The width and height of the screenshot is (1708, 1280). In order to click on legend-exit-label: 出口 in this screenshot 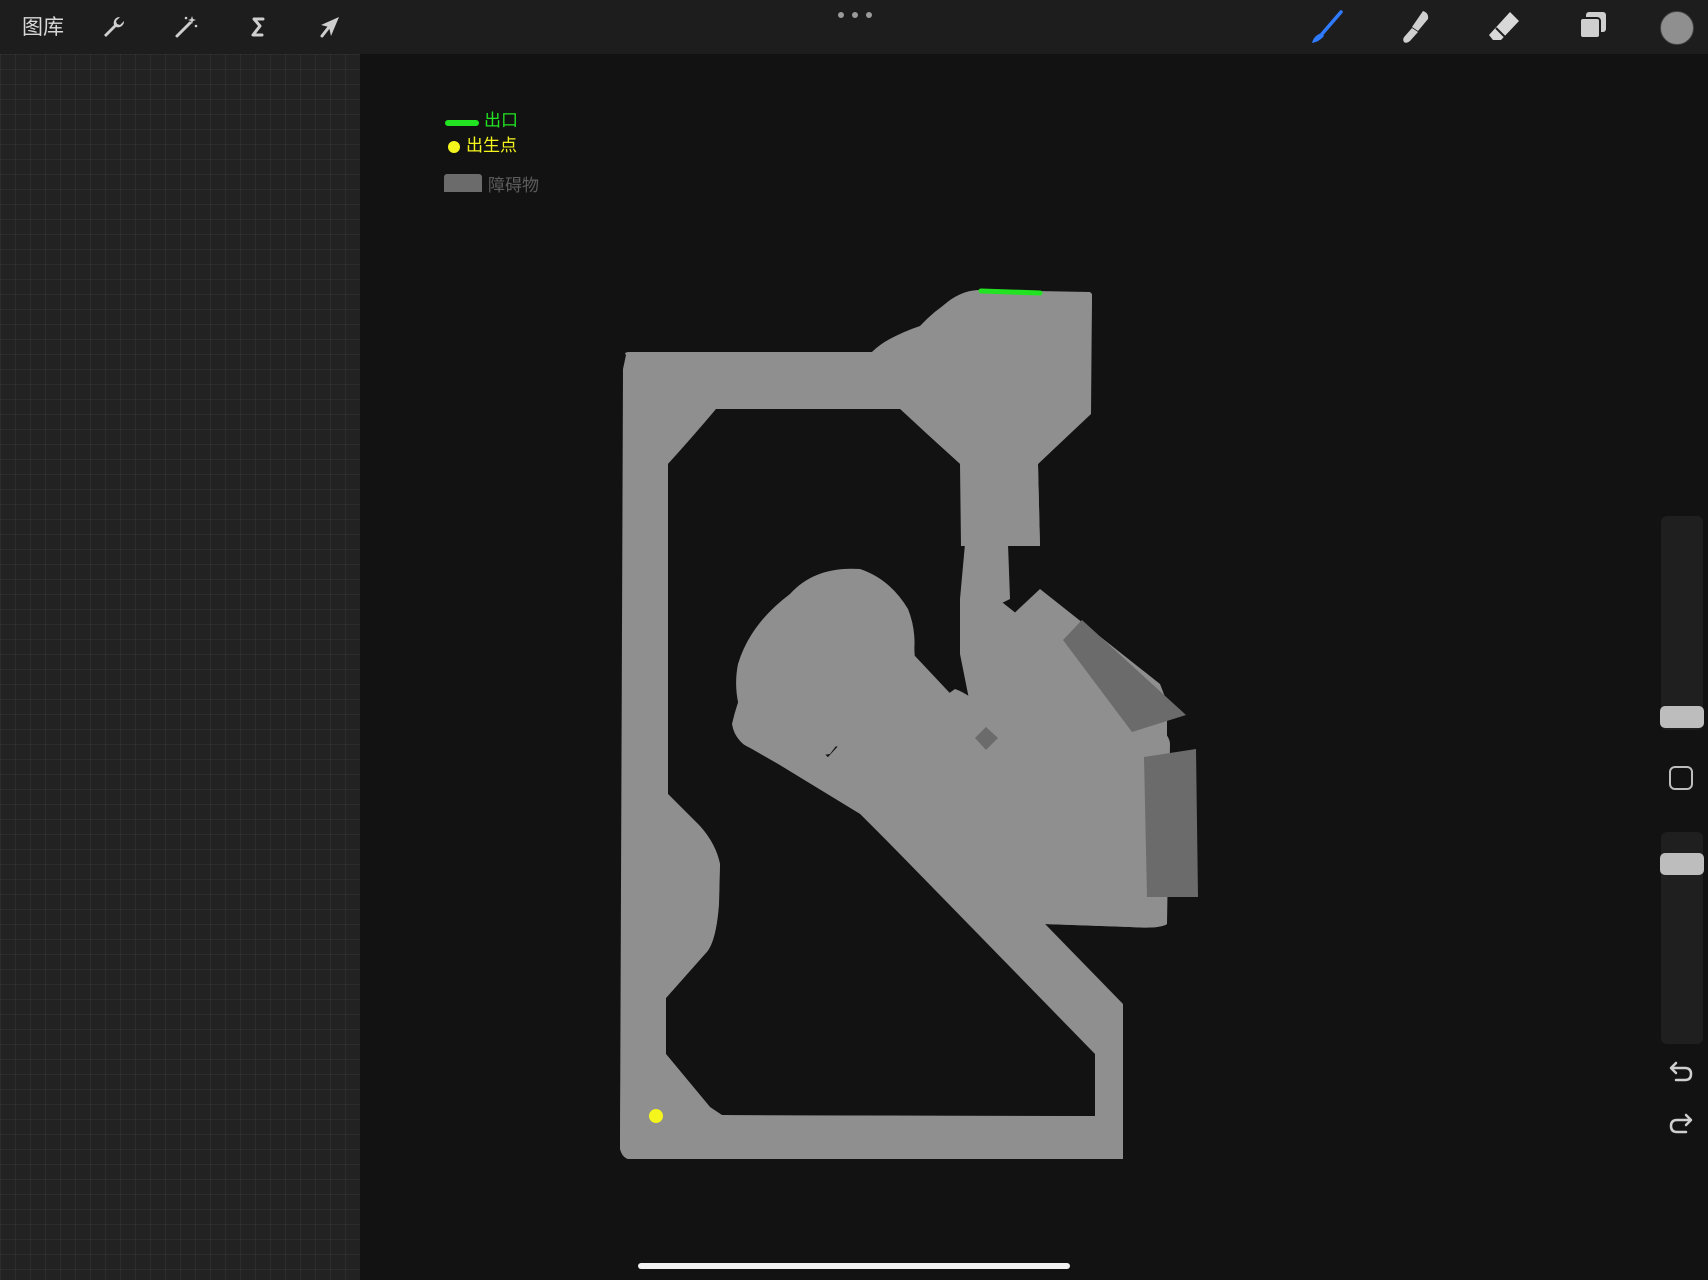, I will do `click(501, 121)`.